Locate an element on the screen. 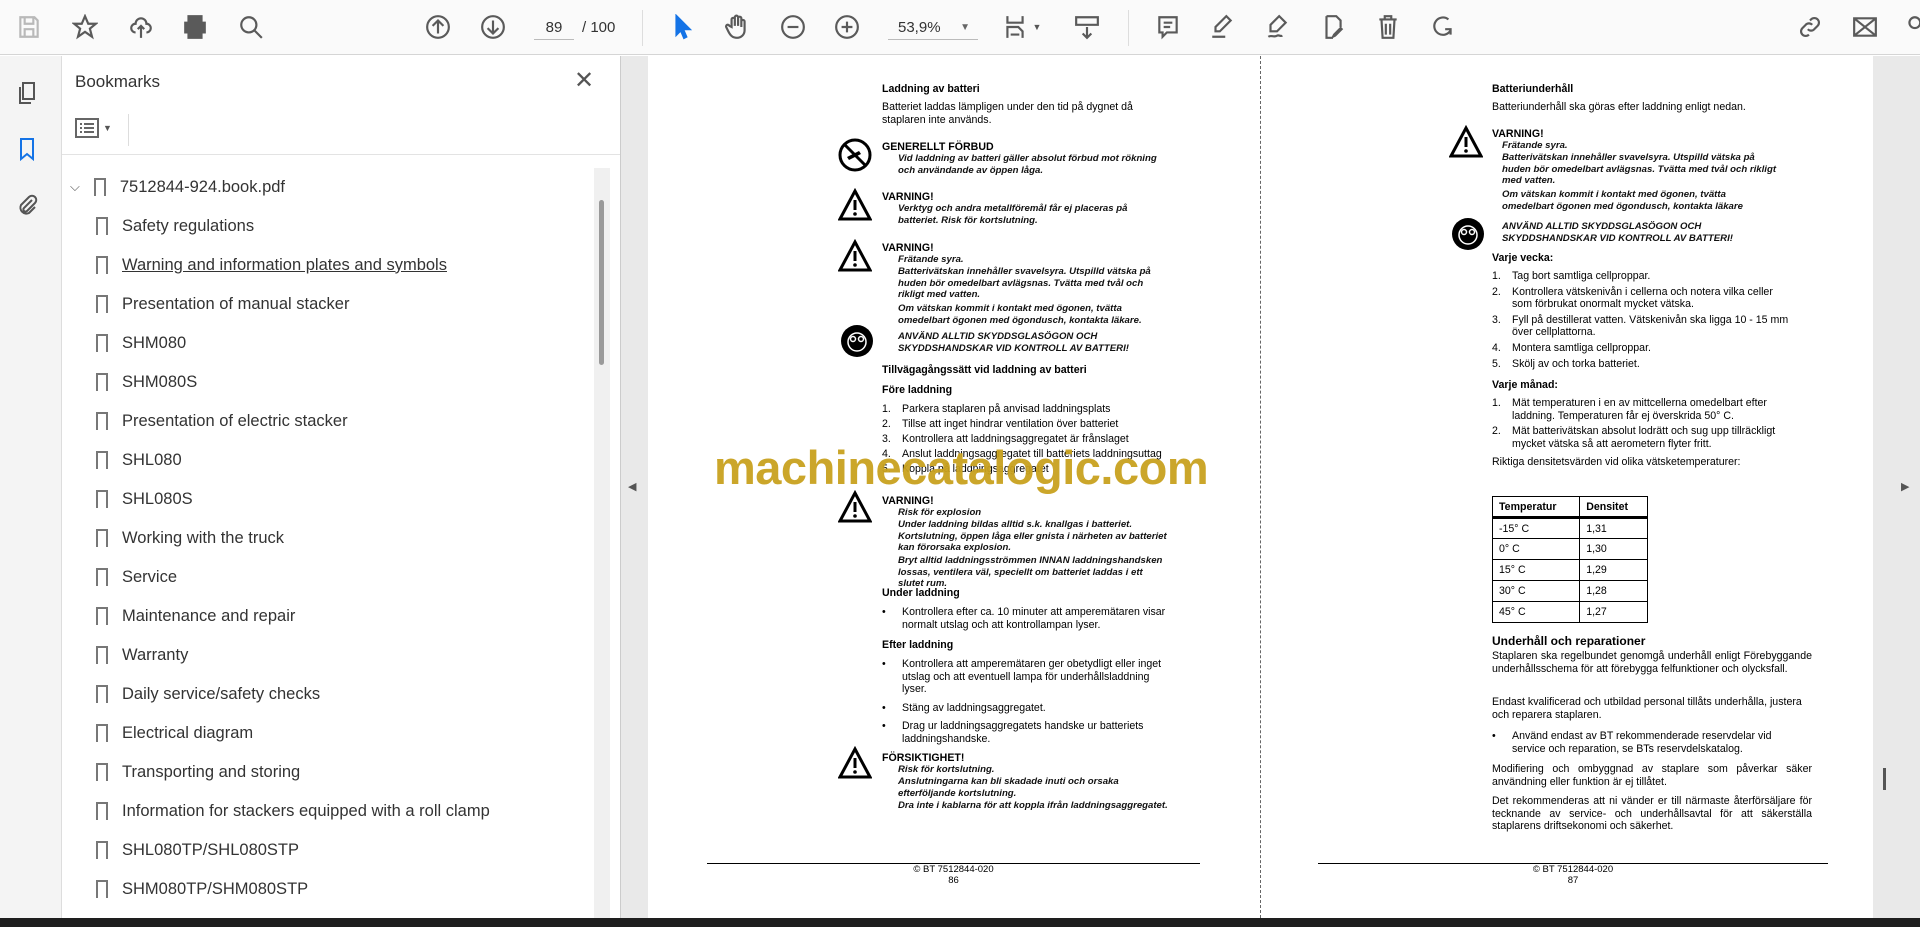  toolbar: 89 / 100 53,9% ▼ ▼ is located at coordinates (960, 27).